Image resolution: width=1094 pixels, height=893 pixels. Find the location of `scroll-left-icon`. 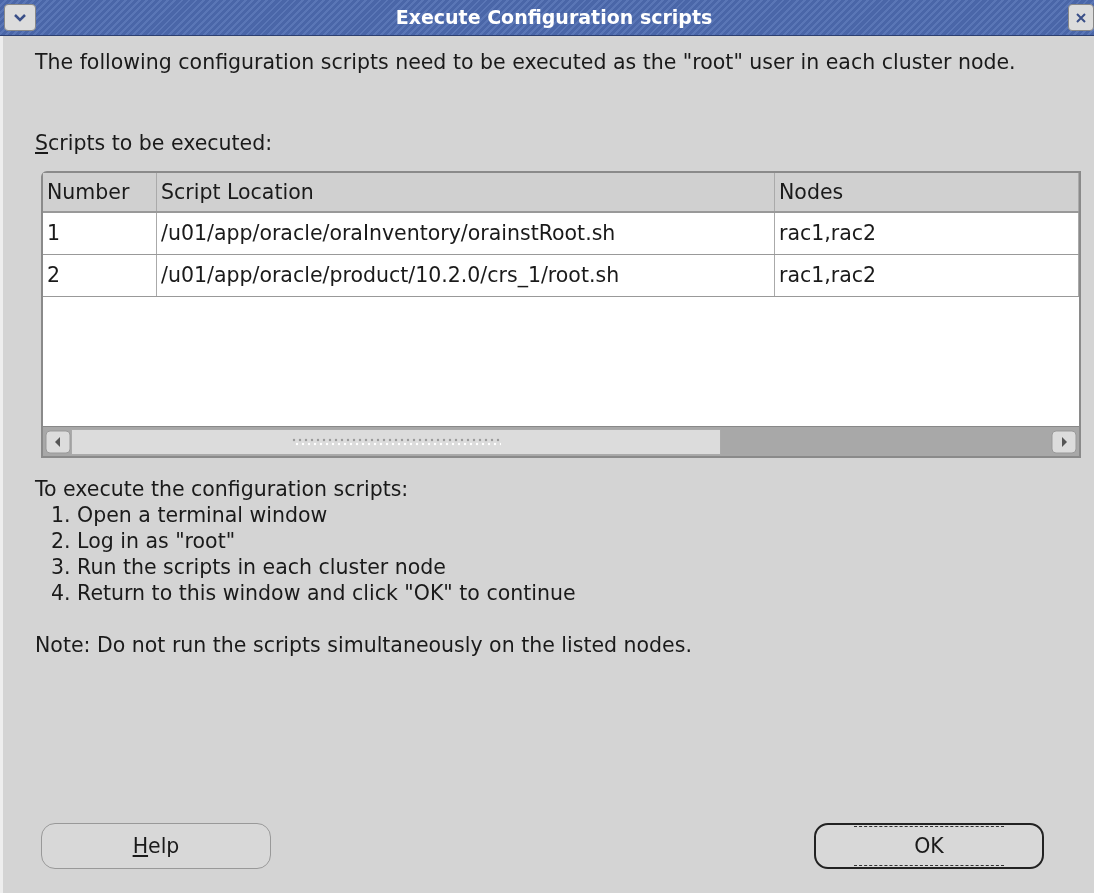

scroll-left-icon is located at coordinates (58, 441).